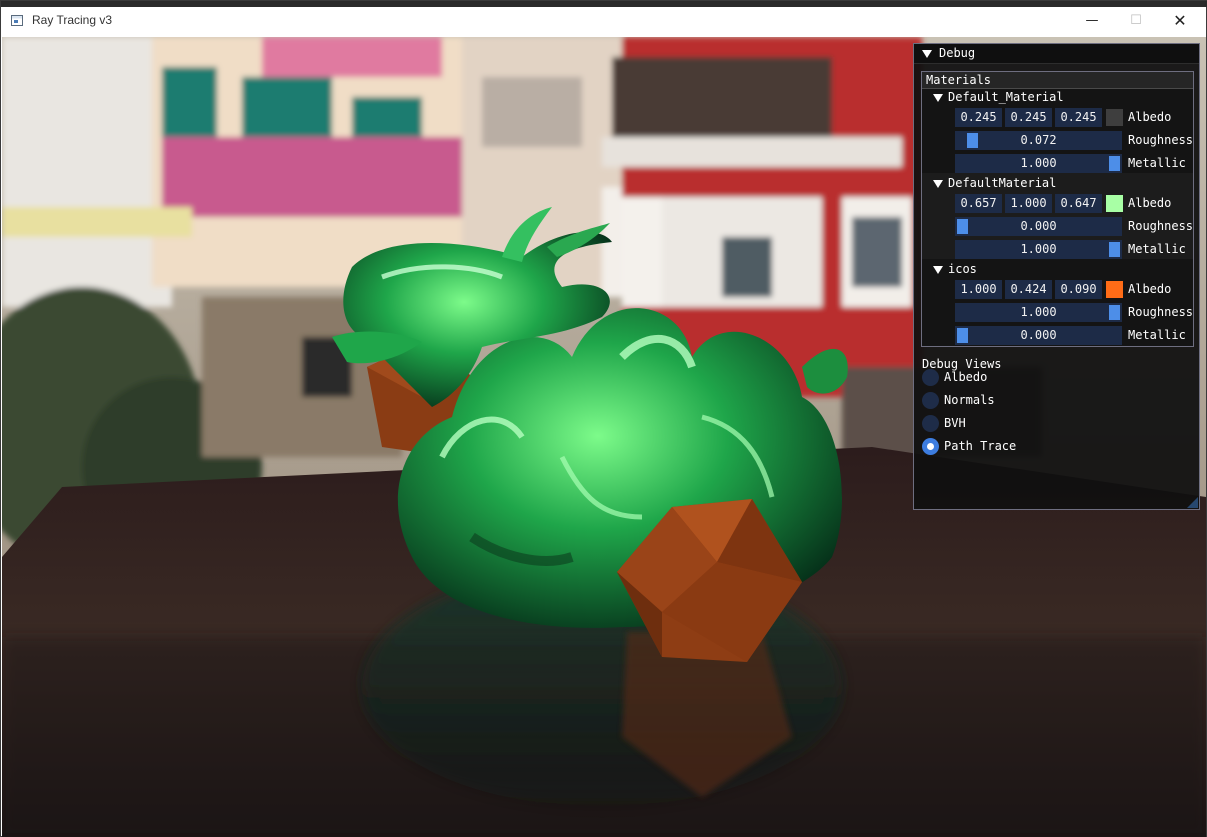 The image size is (1207, 837). Describe the element at coordinates (72, 20) in the screenshot. I see `window-title: Ray Tracing v3` at that location.